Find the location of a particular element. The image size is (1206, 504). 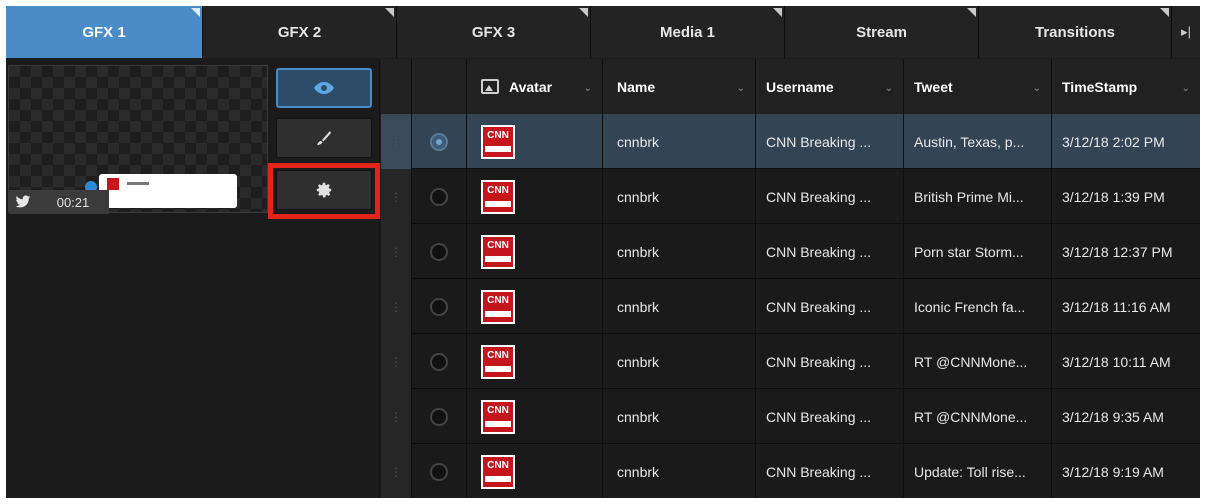

tab-label: Media 1 is located at coordinates (687, 32).